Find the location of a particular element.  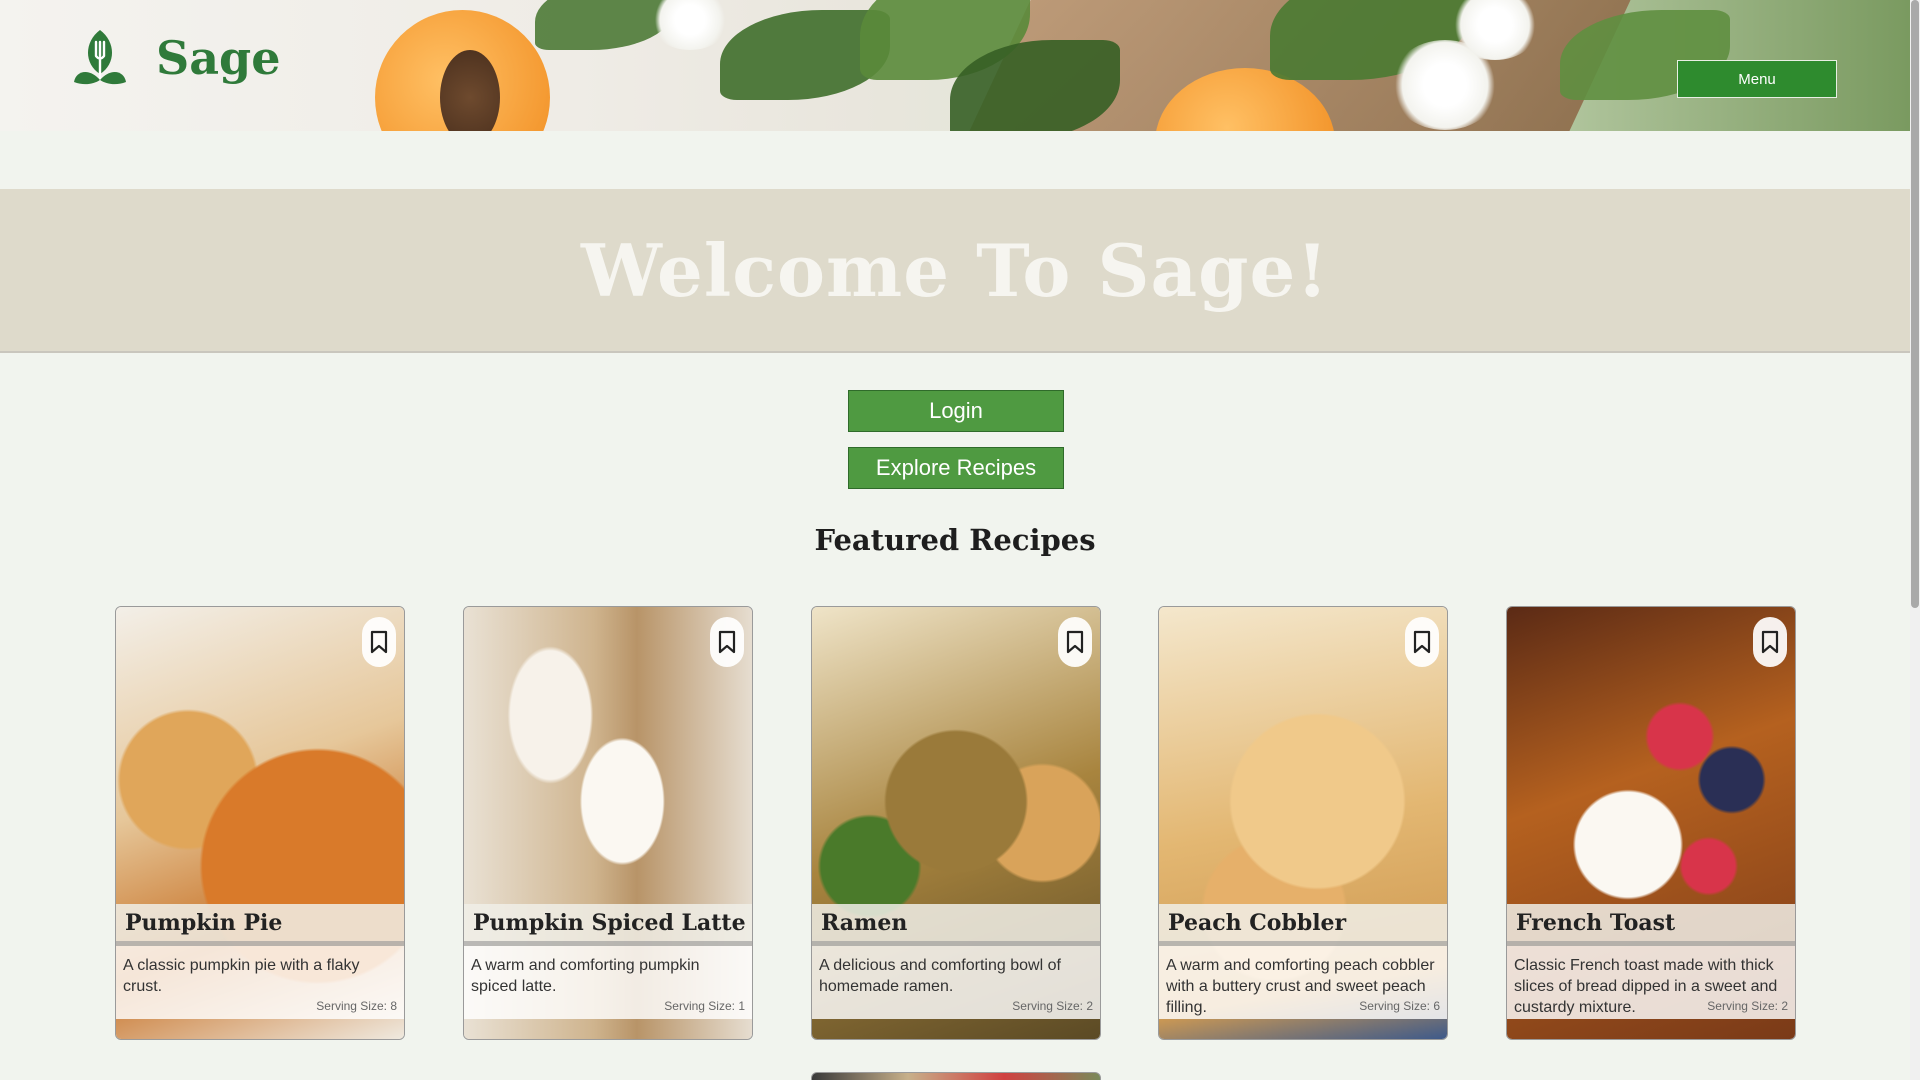

menu-button: Menu is located at coordinates (1757, 79).